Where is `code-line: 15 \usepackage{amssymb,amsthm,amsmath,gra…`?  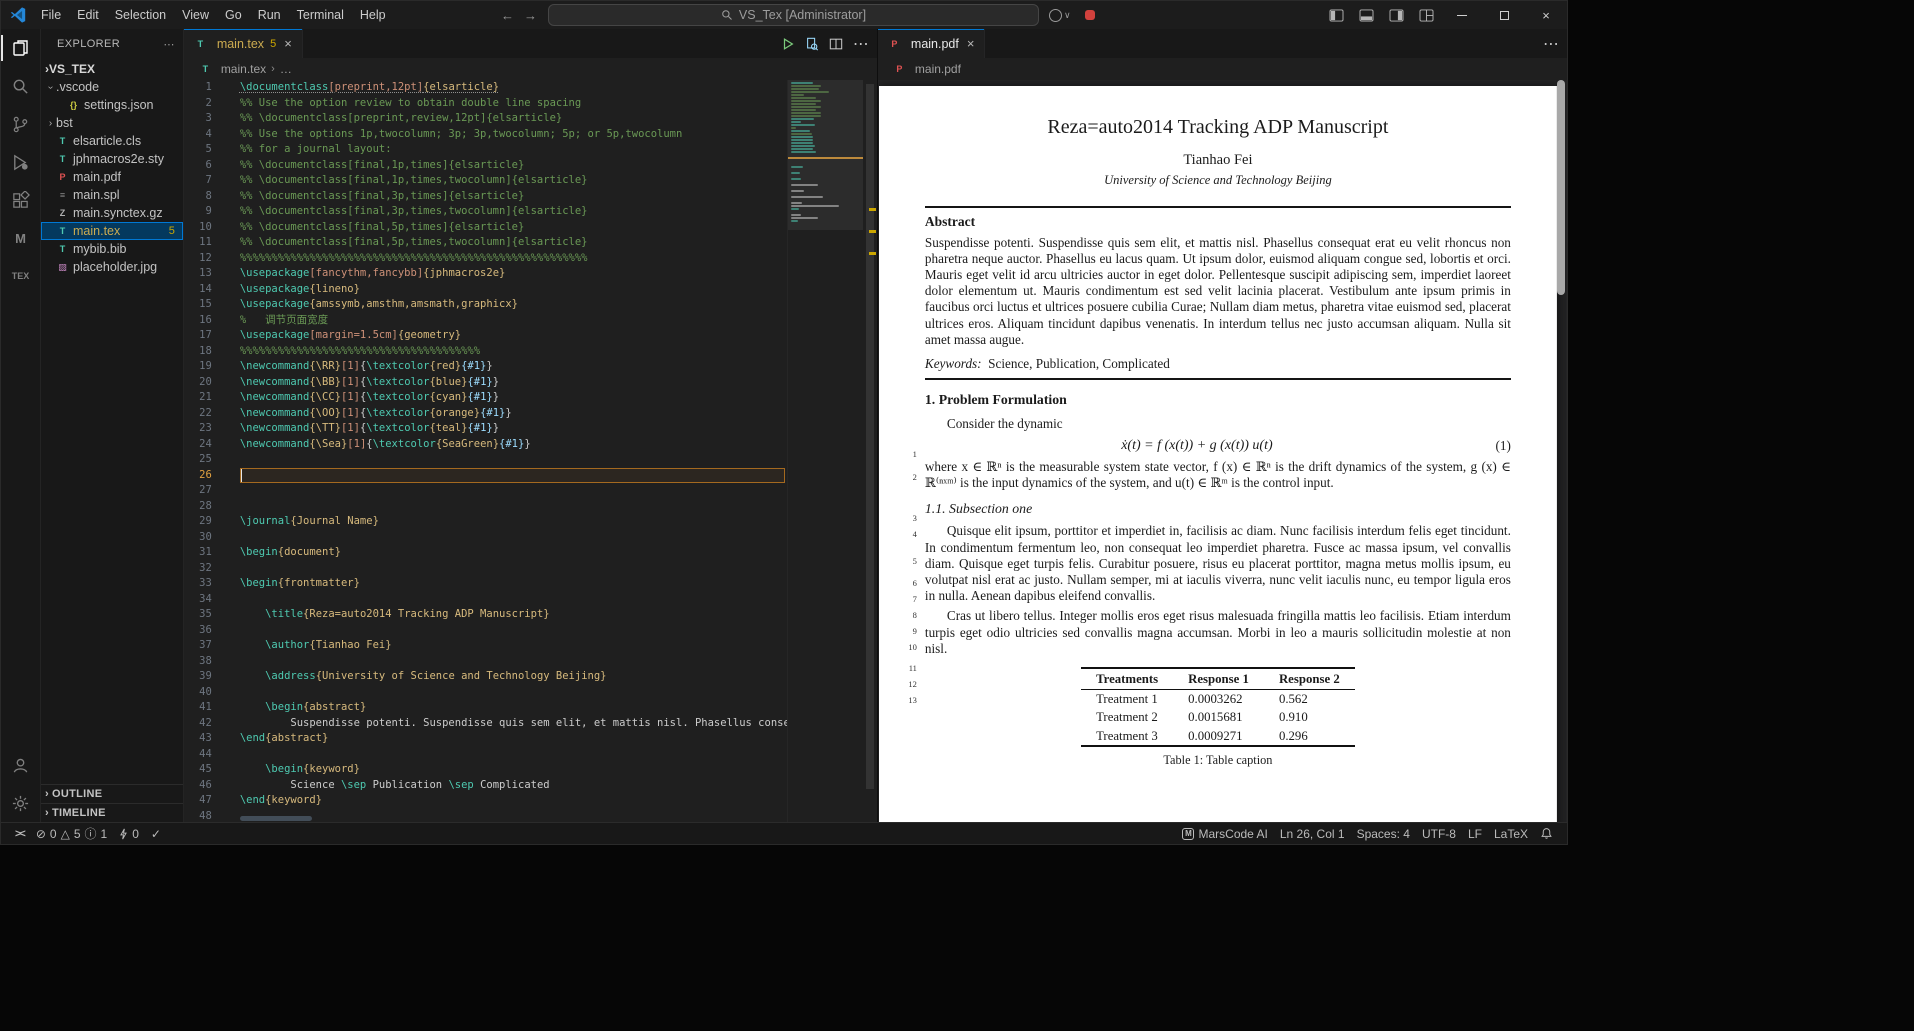
code-line: 15 \usepackage{amssymb,amsthm,amsmath,gra… is located at coordinates (530, 305).